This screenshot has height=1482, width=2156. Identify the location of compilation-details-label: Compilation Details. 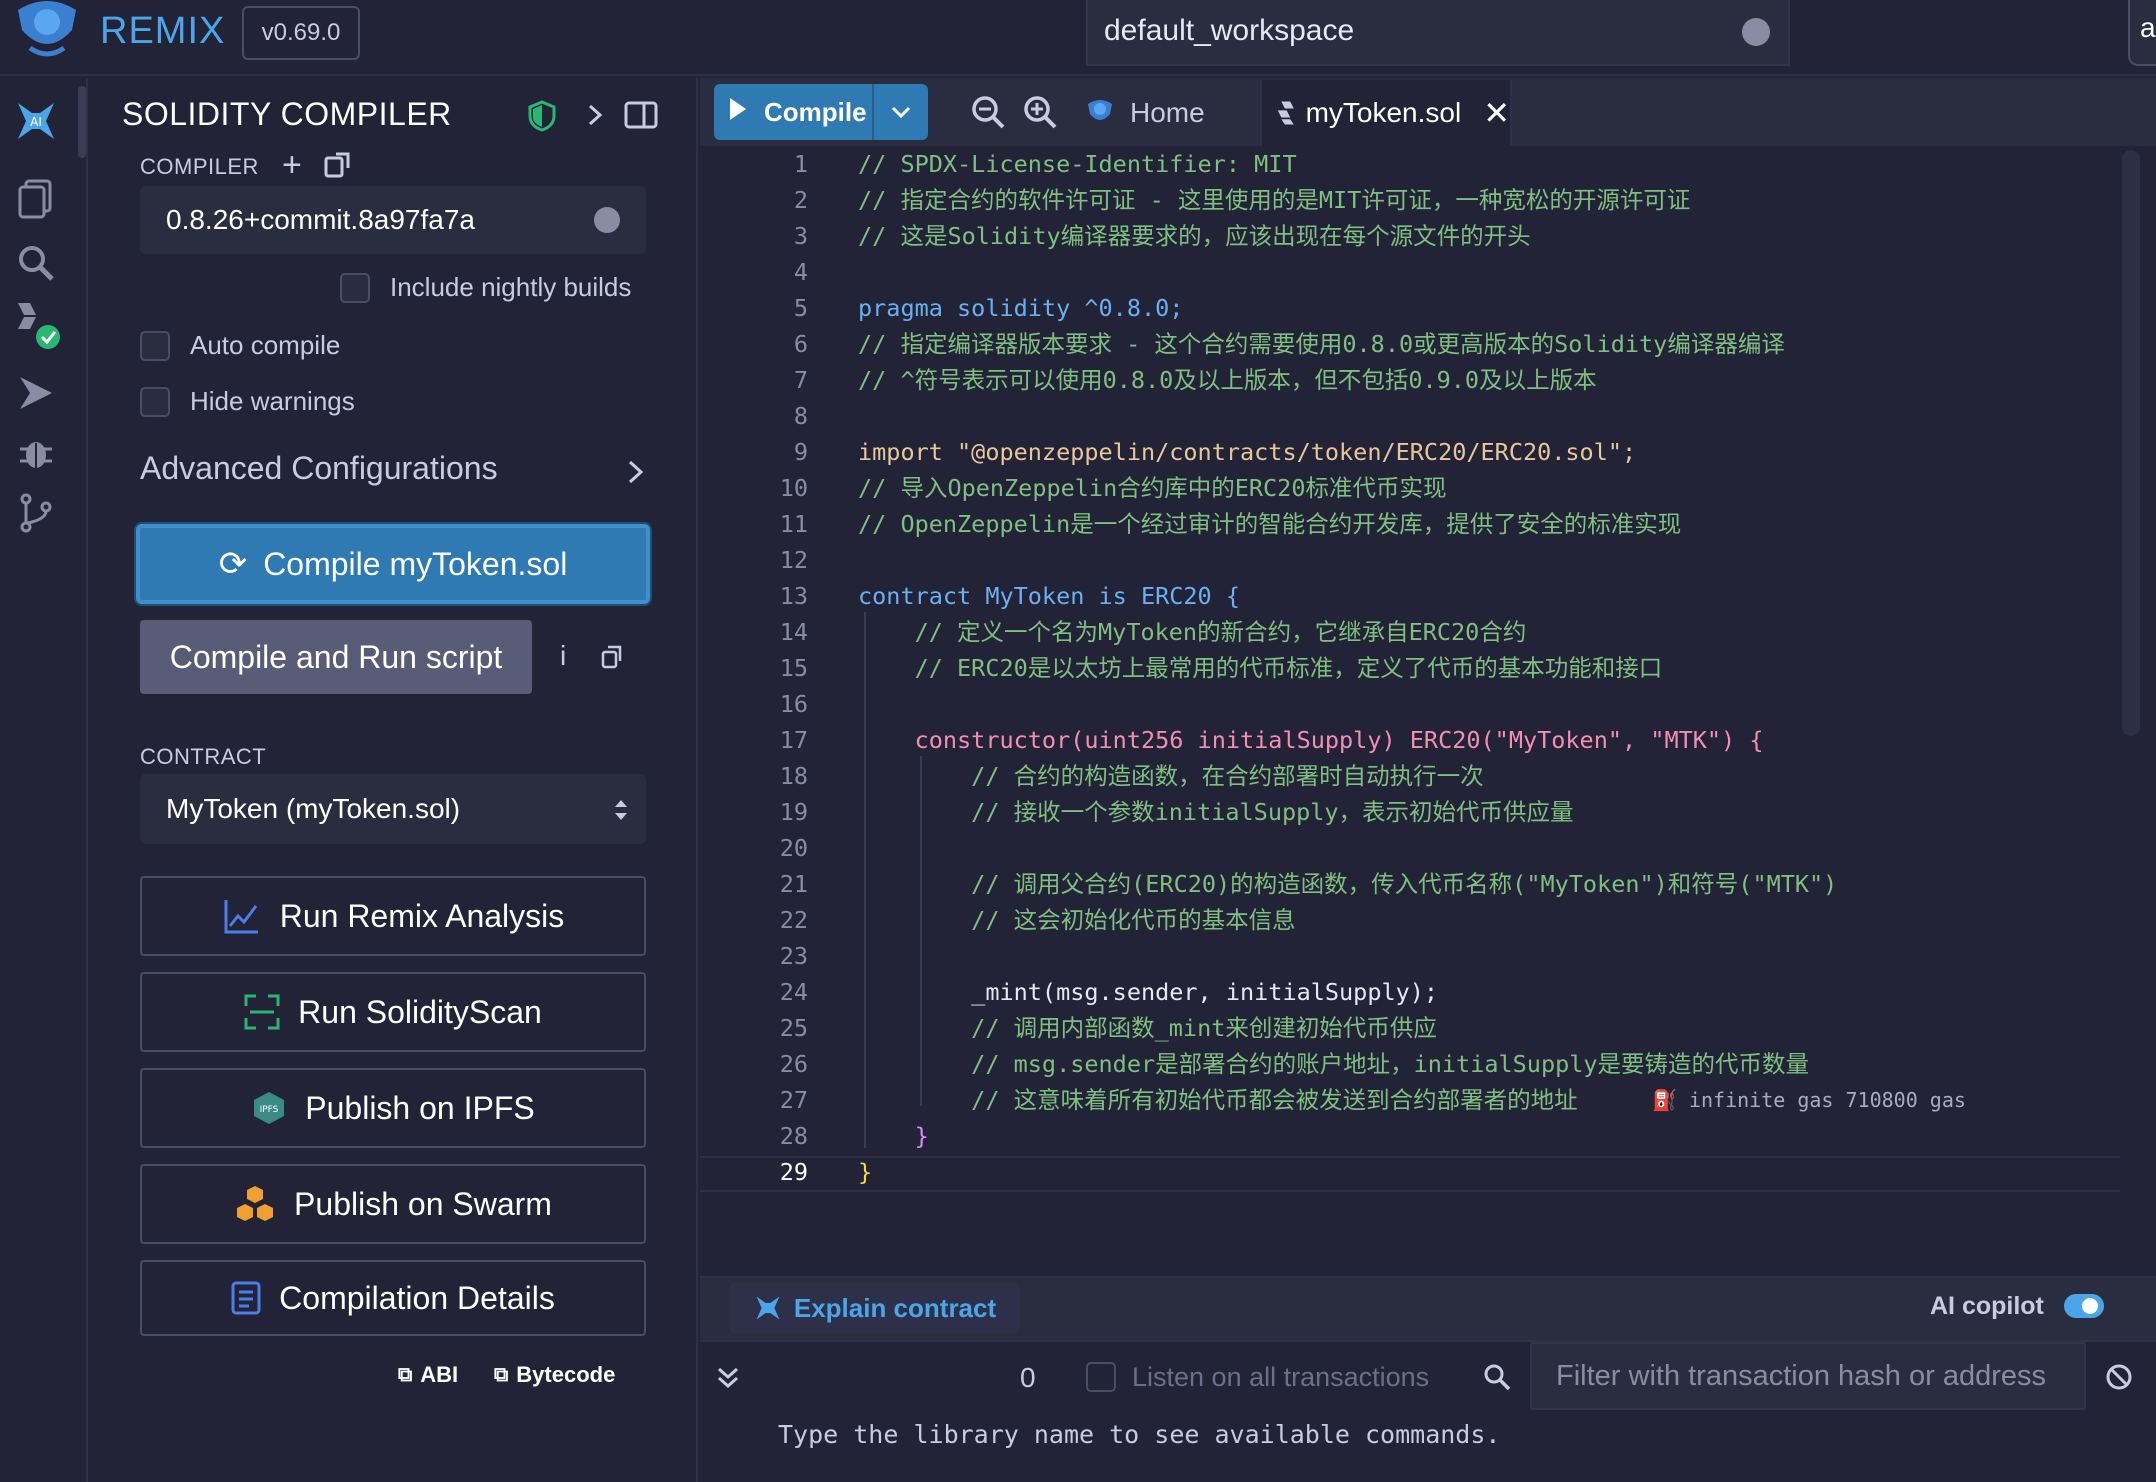
(417, 1297).